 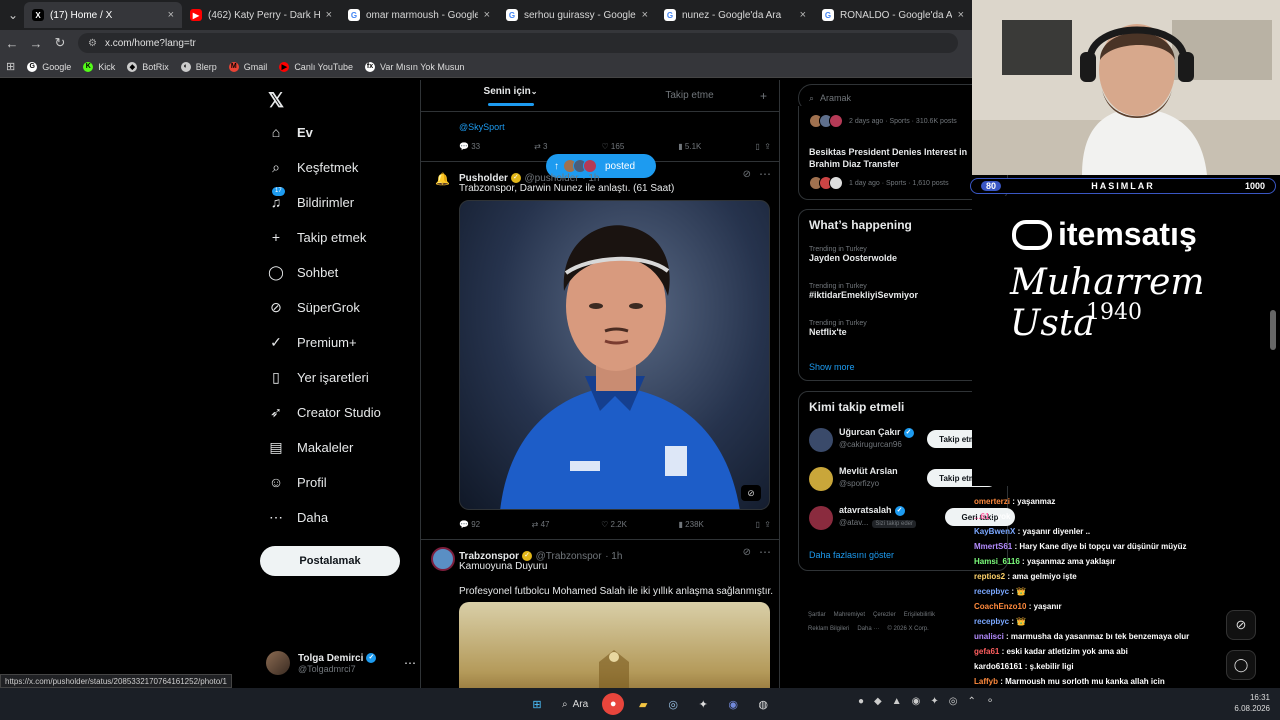 What do you see at coordinates (1273, 330) in the screenshot?
I see `scrollbar` at bounding box center [1273, 330].